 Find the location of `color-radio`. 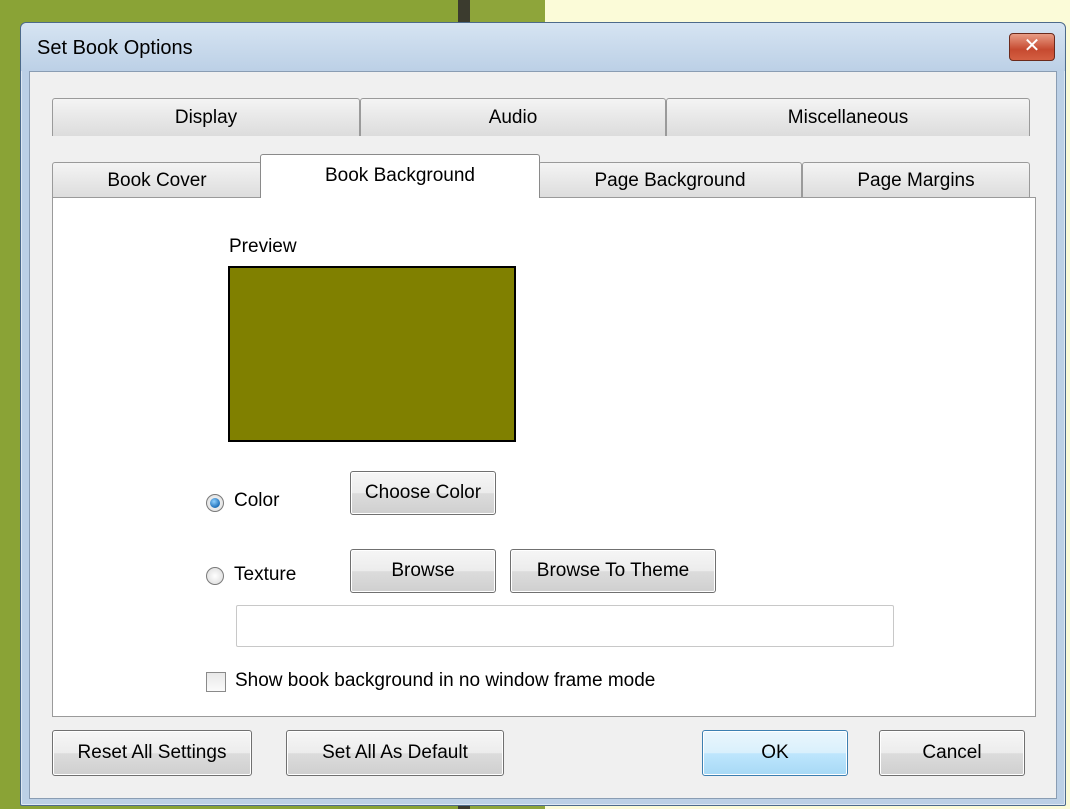

color-radio is located at coordinates (215, 503).